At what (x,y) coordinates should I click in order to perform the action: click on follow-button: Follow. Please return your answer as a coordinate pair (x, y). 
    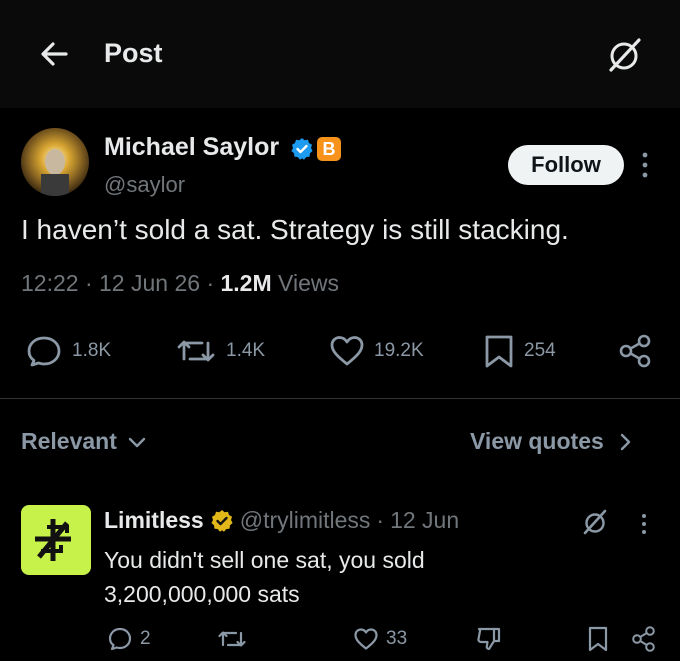
    Looking at the image, I should click on (566, 165).